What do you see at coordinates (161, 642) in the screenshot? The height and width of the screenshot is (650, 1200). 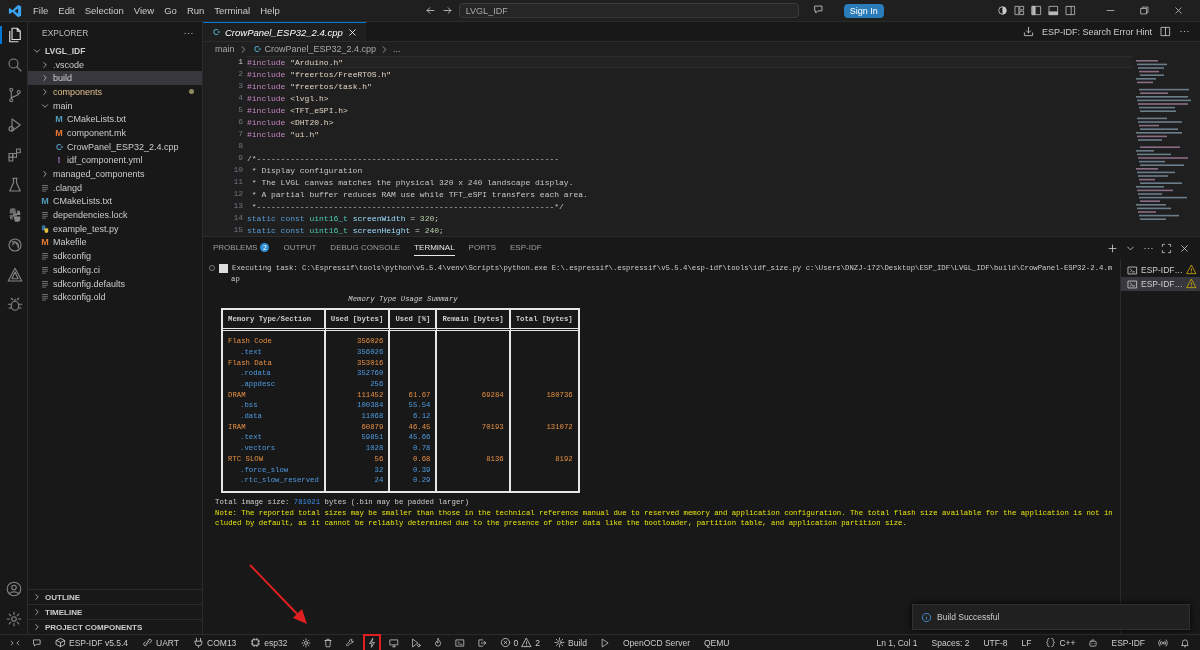 I see `status-item: UART` at bounding box center [161, 642].